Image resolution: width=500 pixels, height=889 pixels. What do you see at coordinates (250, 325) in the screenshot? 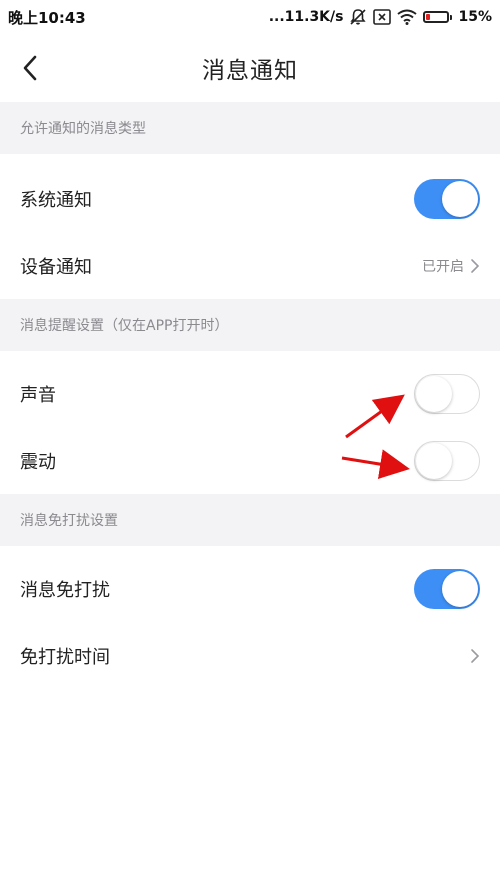
I see `section-header-reminder: 消息提醒设置（仅在APP打开时）` at bounding box center [250, 325].